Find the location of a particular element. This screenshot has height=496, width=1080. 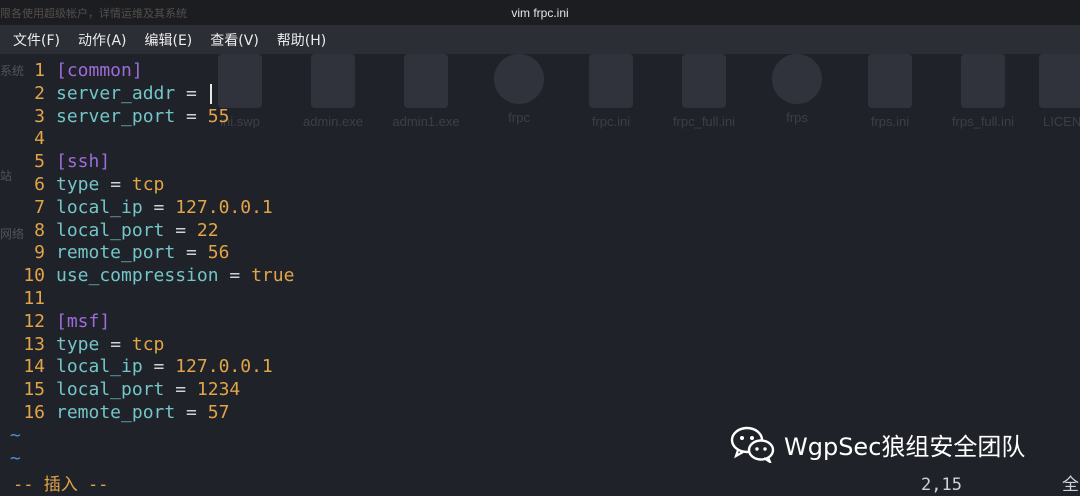

line-content: [ssh] is located at coordinates (83, 162).